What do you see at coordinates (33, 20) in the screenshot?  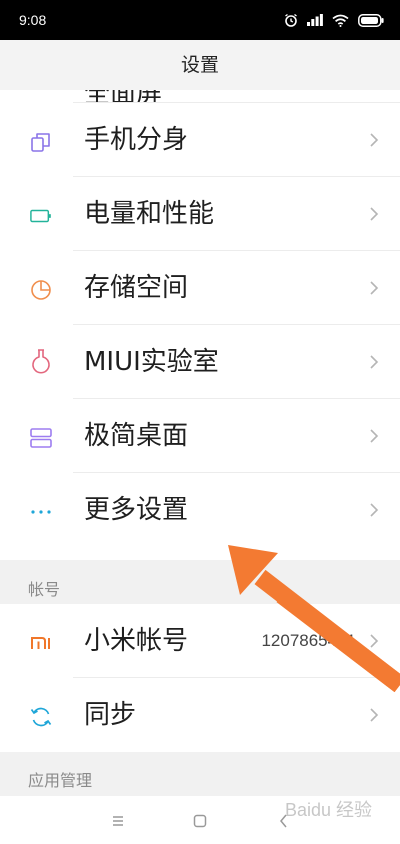 I see `status-time: 9:08` at bounding box center [33, 20].